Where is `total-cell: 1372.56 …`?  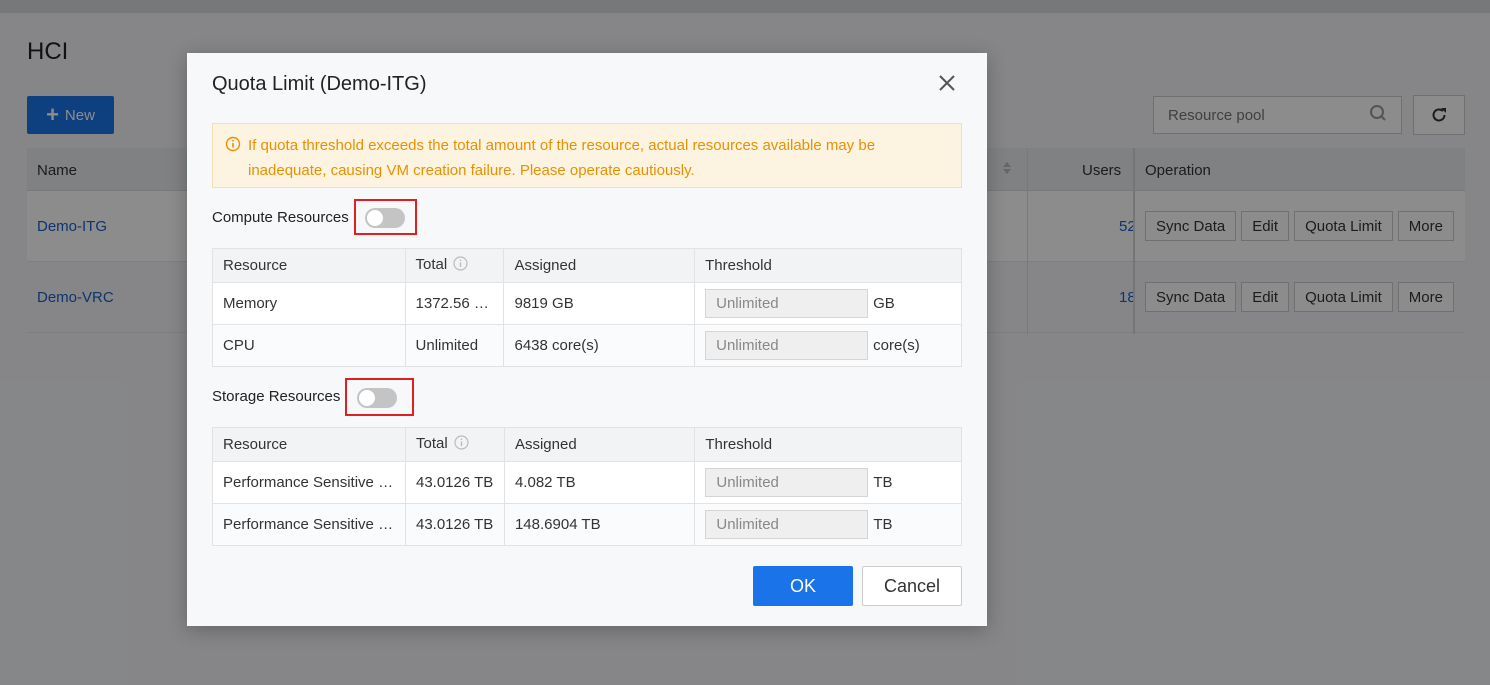 total-cell: 1372.56 … is located at coordinates (454, 303).